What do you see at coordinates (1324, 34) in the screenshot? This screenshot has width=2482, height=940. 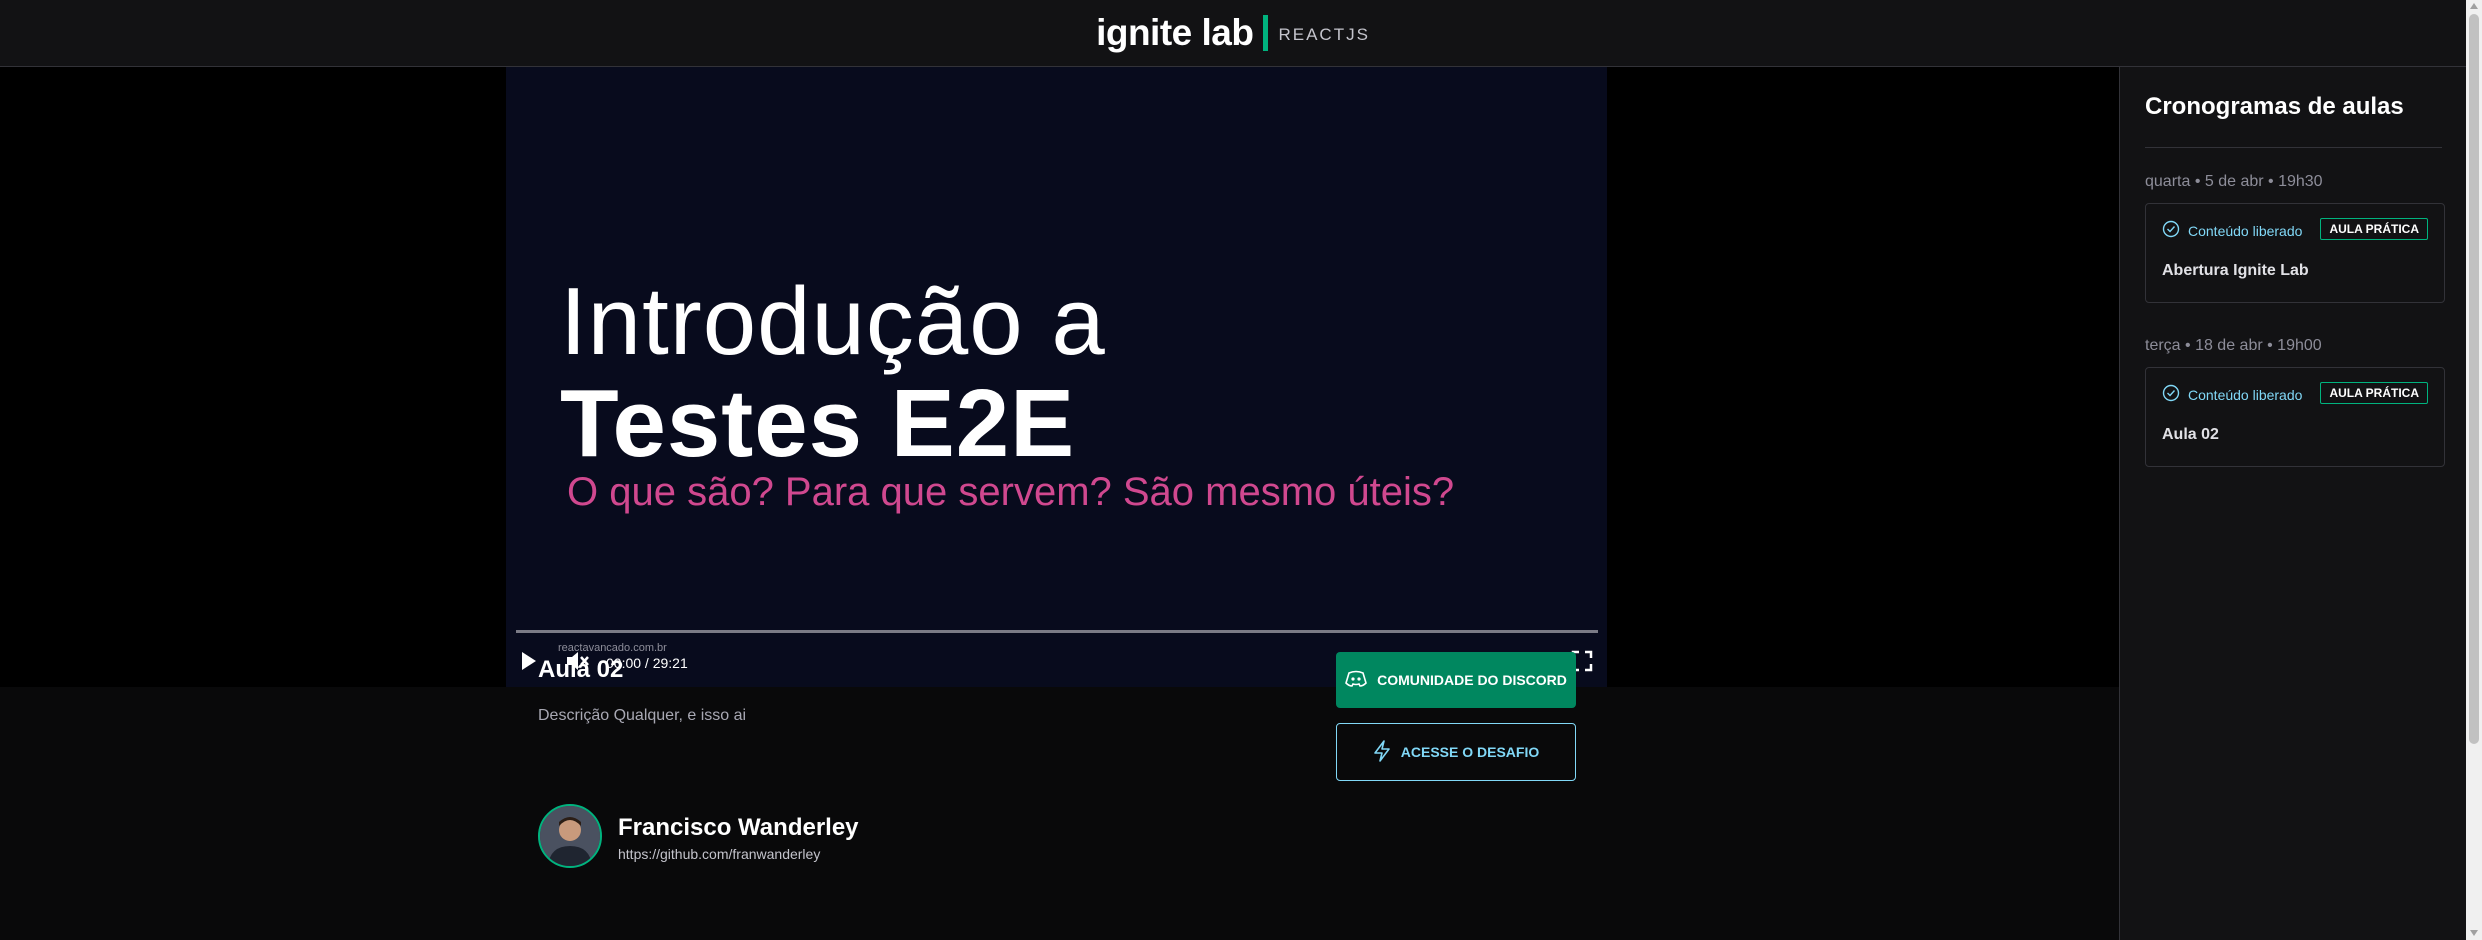 I see `logo-subtitle: REACTJS` at bounding box center [1324, 34].